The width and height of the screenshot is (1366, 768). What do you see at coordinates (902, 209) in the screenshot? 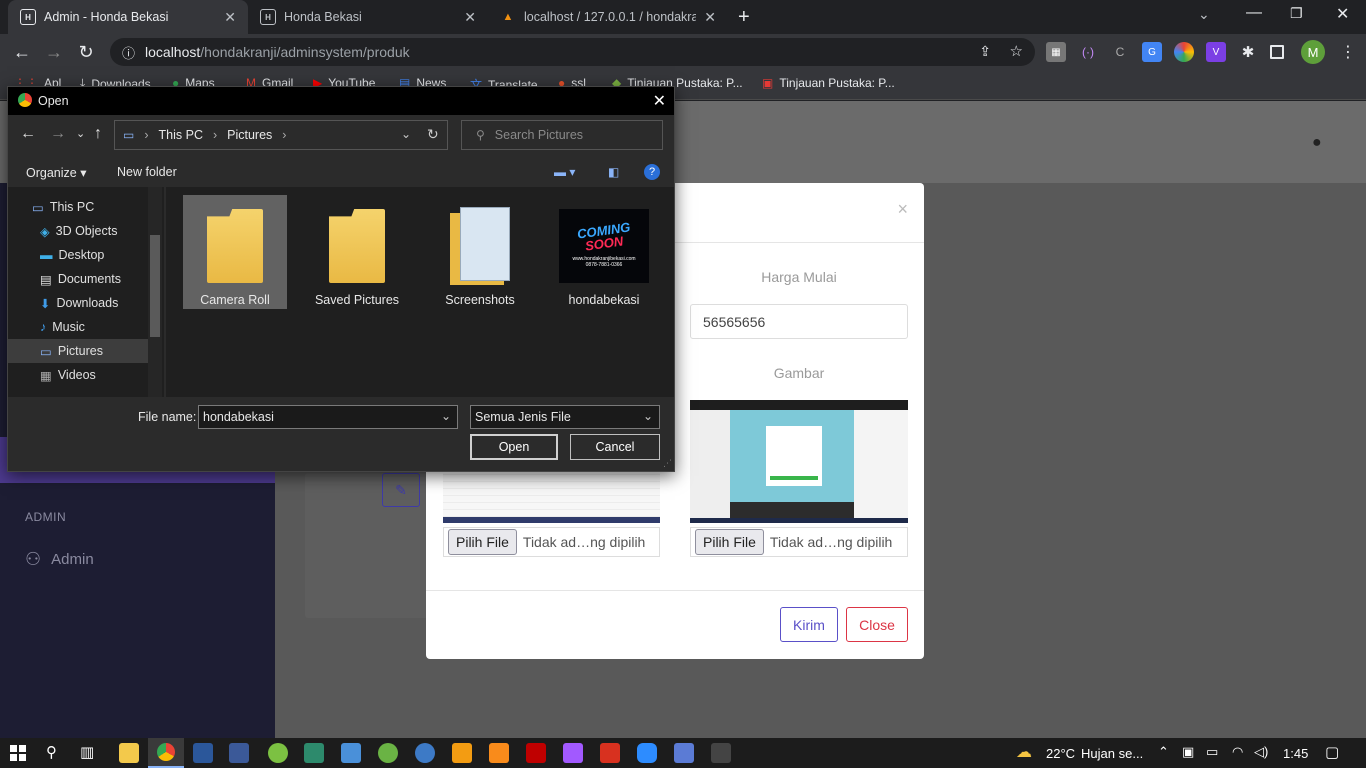
I see `modal-close-x: ×` at bounding box center [902, 209].